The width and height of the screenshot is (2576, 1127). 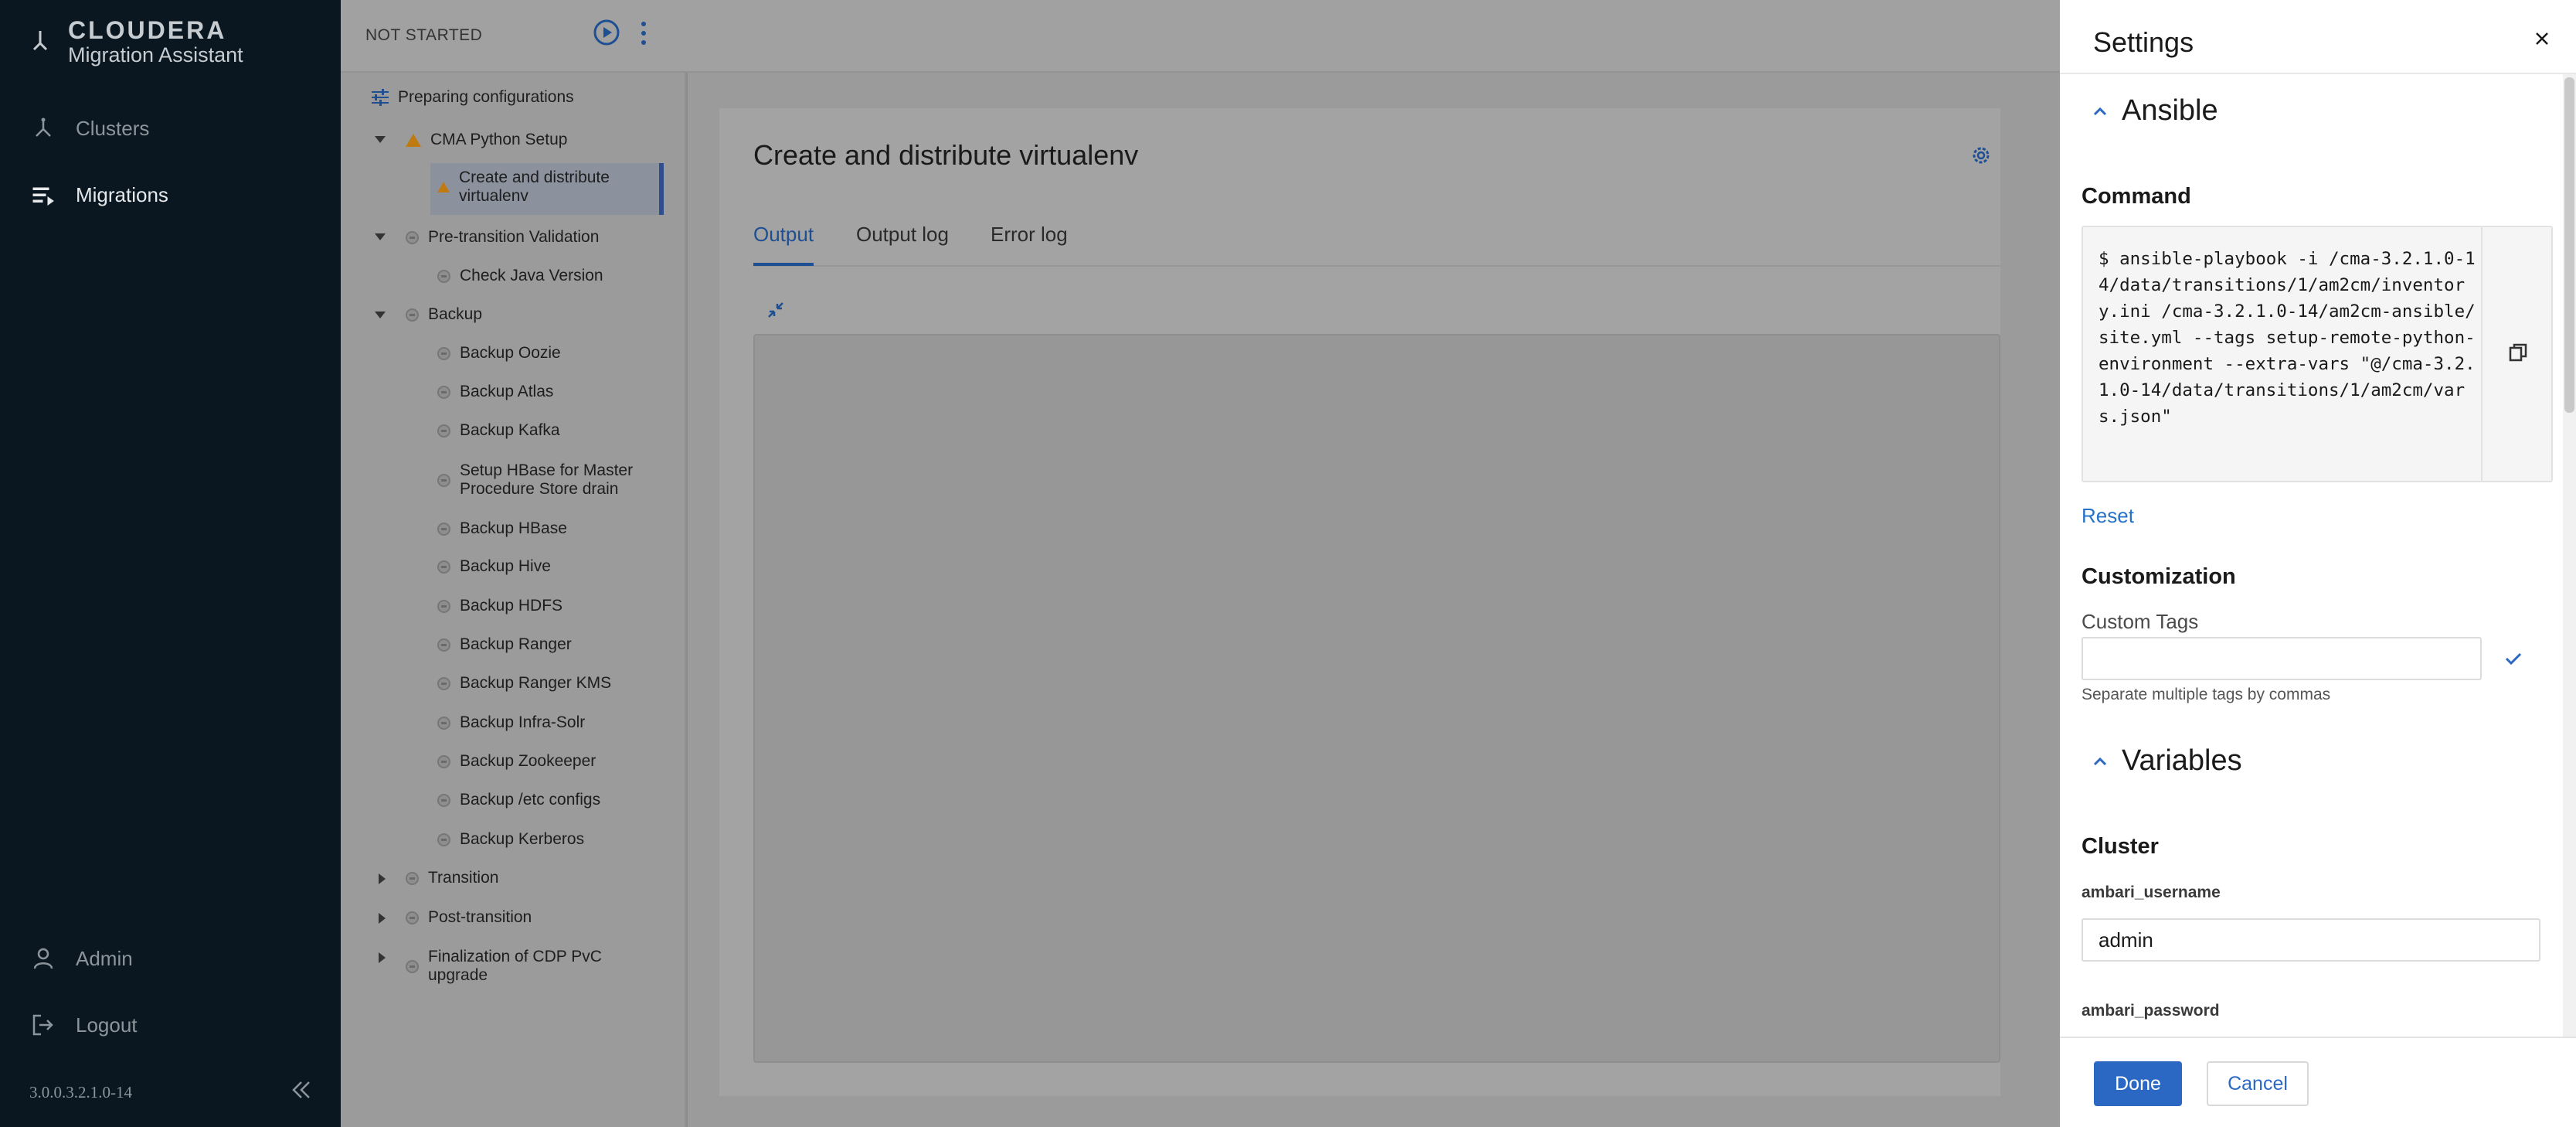 What do you see at coordinates (2513, 659) in the screenshot?
I see `check-icon` at bounding box center [2513, 659].